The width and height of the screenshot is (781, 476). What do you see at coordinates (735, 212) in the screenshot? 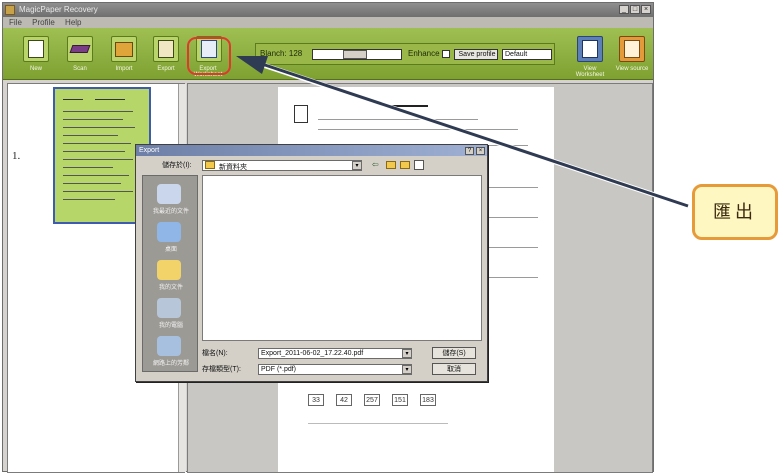
I see `callout-box: 匯出` at bounding box center [735, 212].